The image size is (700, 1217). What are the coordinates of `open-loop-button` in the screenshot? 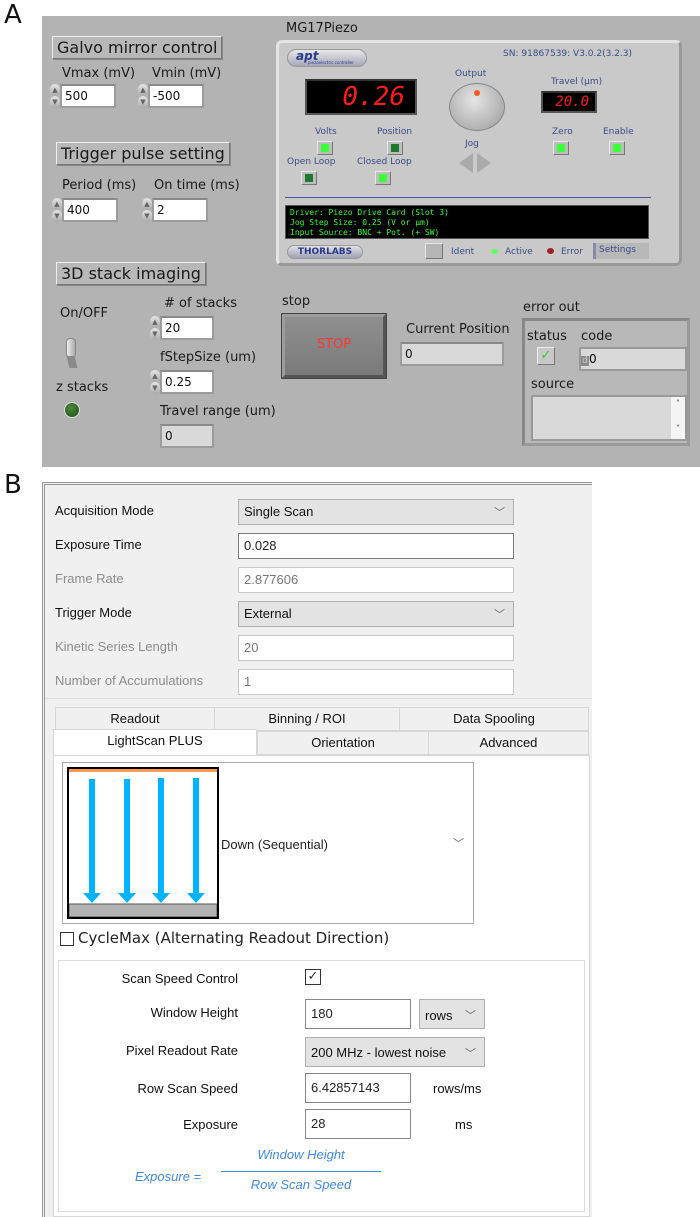 It's located at (309, 178).